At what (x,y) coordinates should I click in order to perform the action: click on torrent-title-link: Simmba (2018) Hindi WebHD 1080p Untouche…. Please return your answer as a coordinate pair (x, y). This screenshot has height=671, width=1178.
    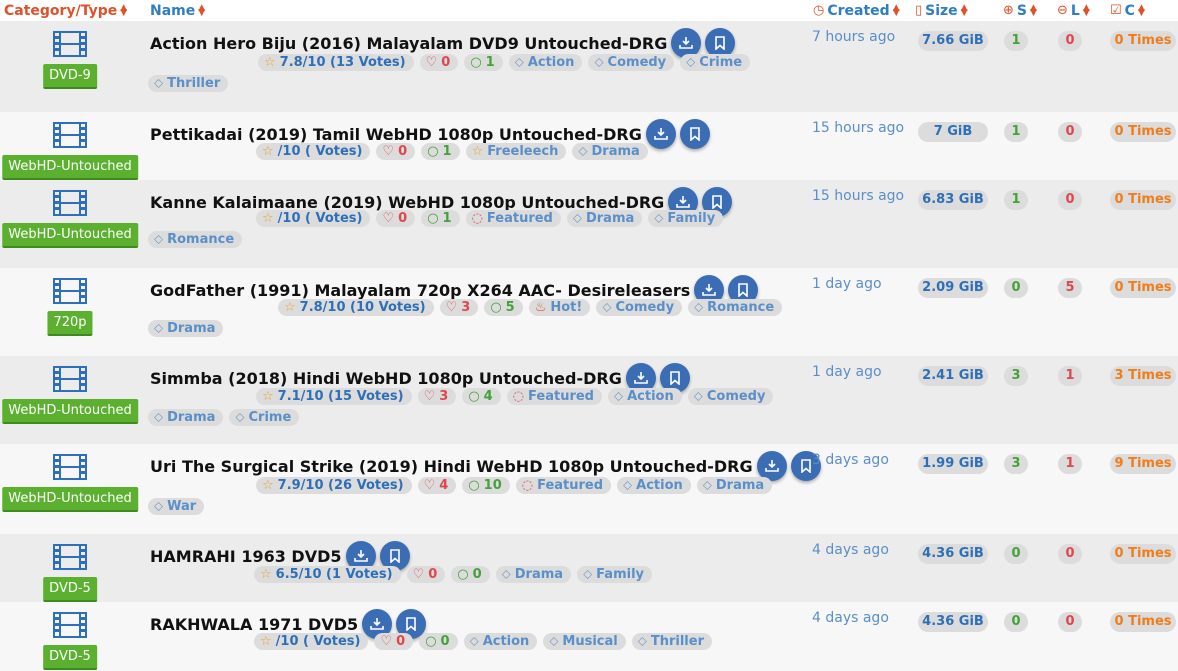
    Looking at the image, I should click on (386, 378).